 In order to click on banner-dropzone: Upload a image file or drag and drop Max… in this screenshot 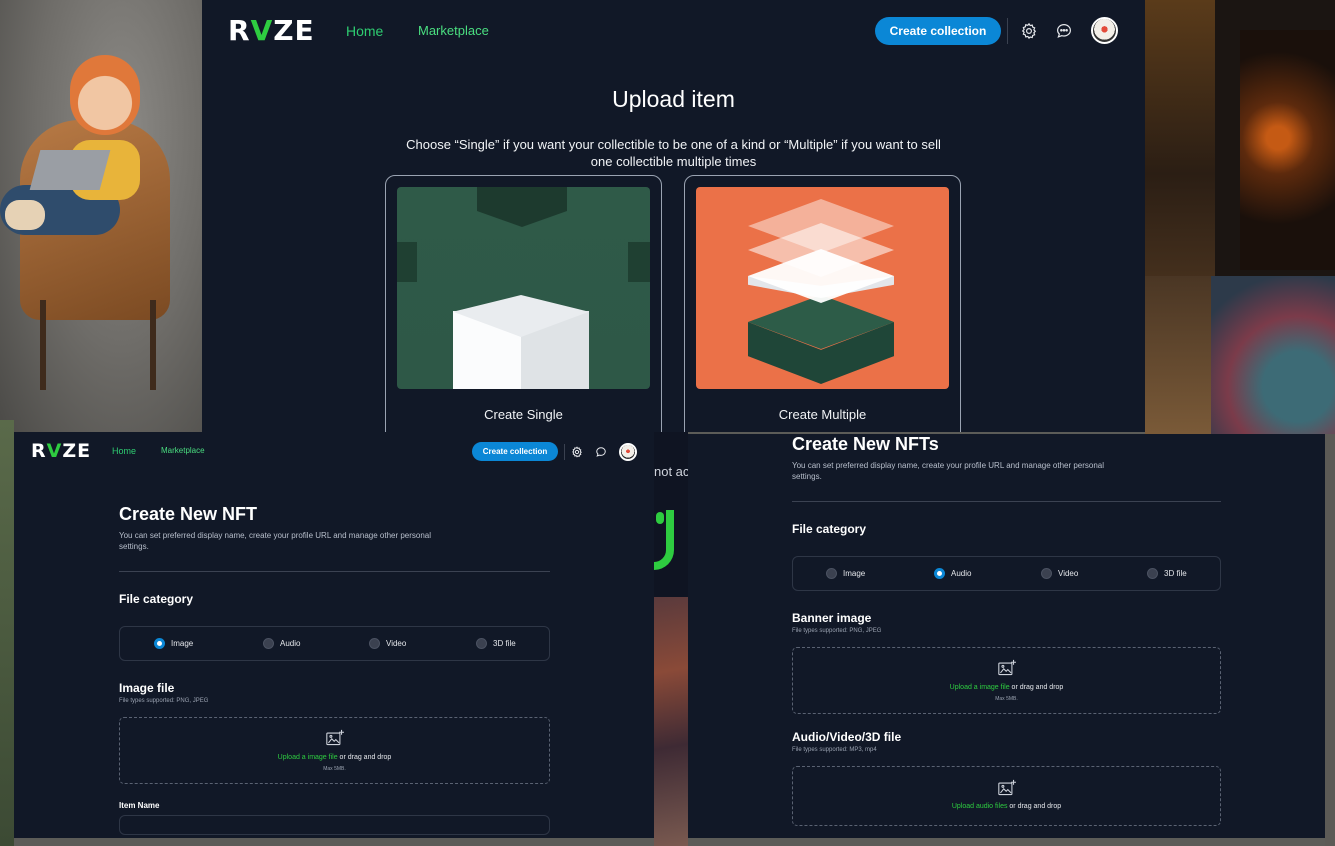, I will do `click(1006, 680)`.